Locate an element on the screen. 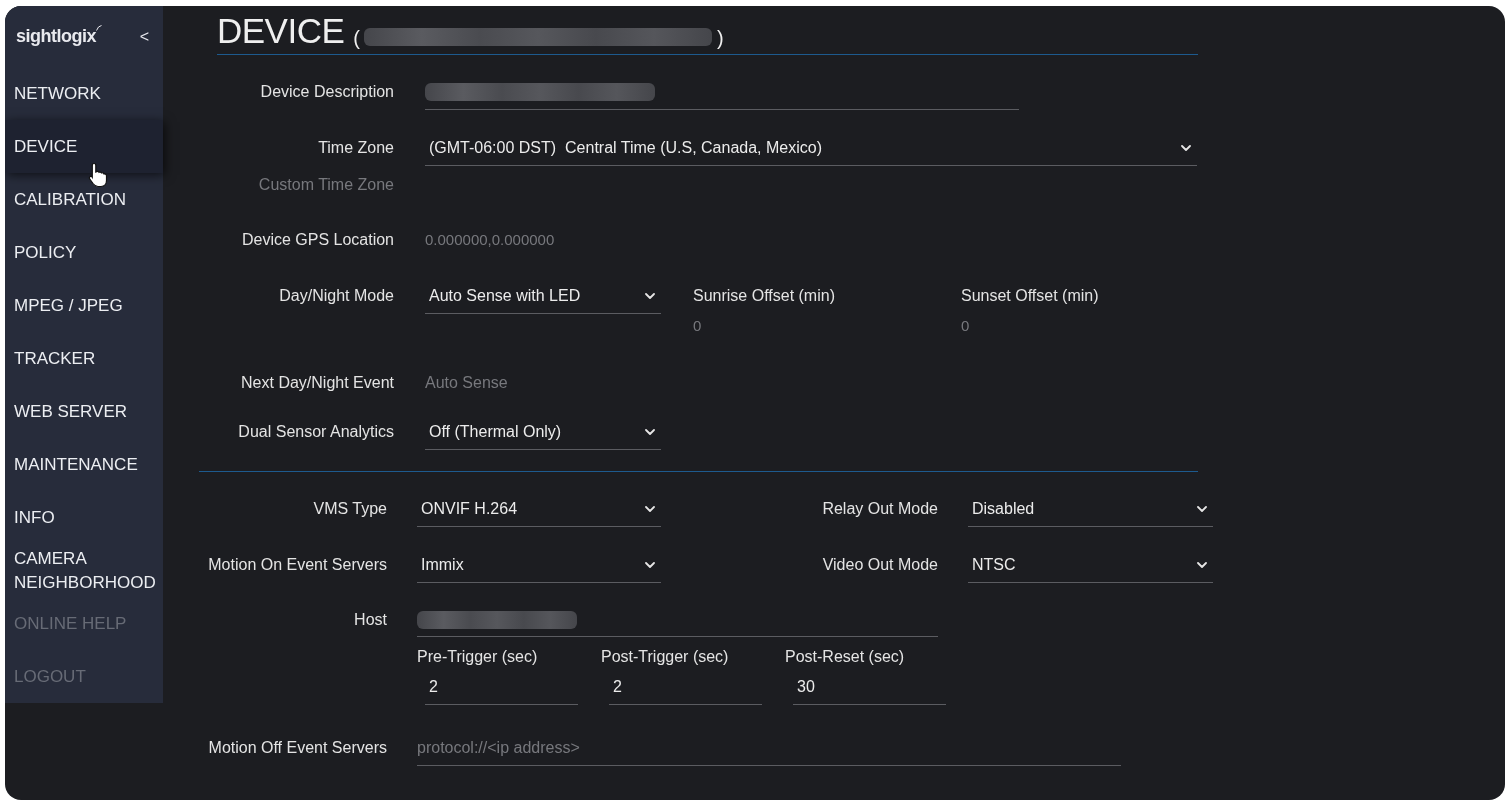  field-label: Device Description is located at coordinates (327, 91).